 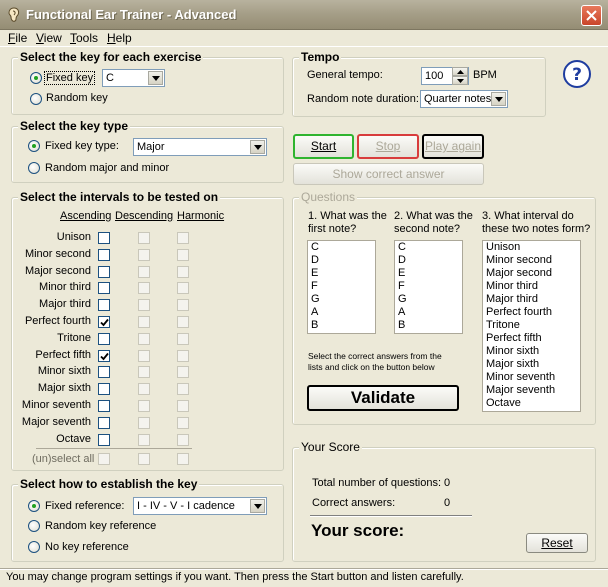 I want to click on title-bar: Functional Ear Trainer - Advanced, so click(x=304, y=15).